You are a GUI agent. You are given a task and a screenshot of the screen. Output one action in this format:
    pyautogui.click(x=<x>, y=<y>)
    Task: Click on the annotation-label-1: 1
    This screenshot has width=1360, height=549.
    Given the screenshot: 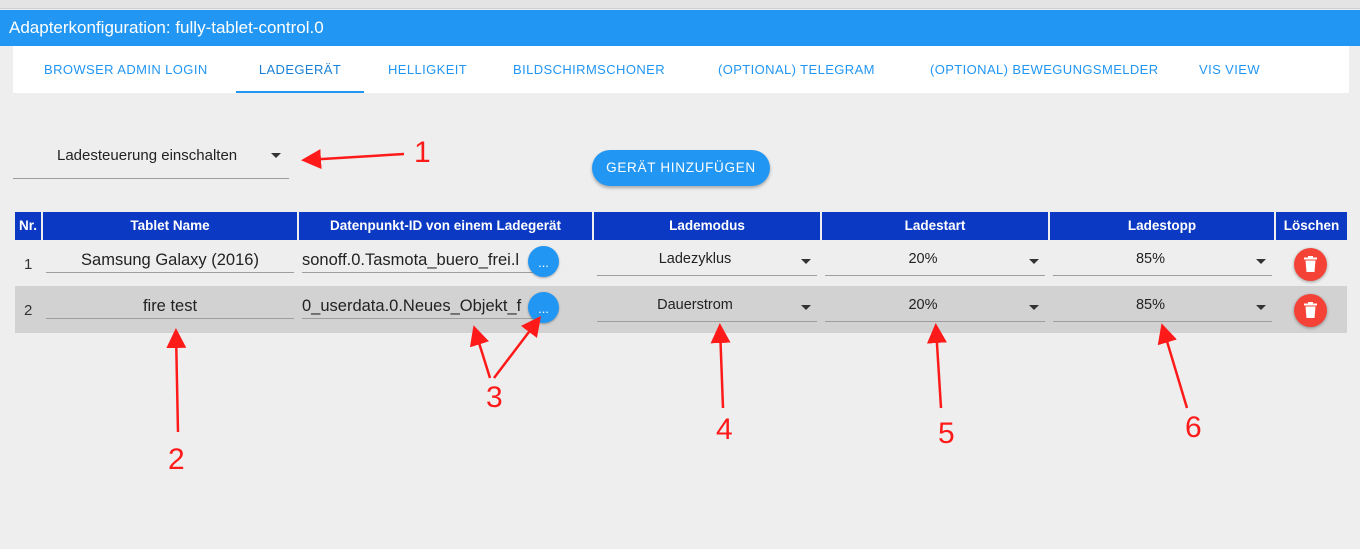 What is the action you would take?
    pyautogui.click(x=422, y=152)
    